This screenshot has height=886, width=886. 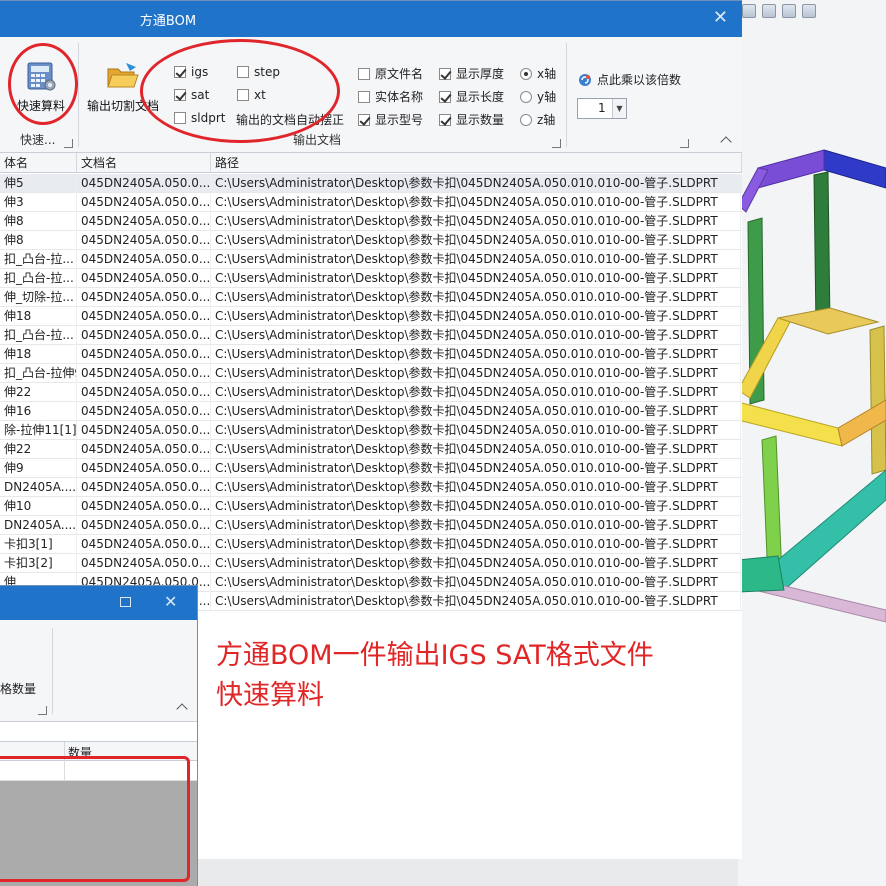 What do you see at coordinates (40, 106) in the screenshot?
I see `quick-calc-label: 快速算料` at bounding box center [40, 106].